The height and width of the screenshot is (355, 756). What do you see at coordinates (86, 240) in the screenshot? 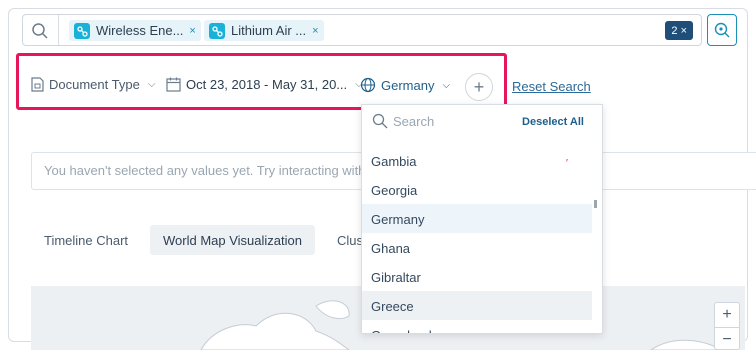
I see `tab-timeline-chart: Timeline Chart` at bounding box center [86, 240].